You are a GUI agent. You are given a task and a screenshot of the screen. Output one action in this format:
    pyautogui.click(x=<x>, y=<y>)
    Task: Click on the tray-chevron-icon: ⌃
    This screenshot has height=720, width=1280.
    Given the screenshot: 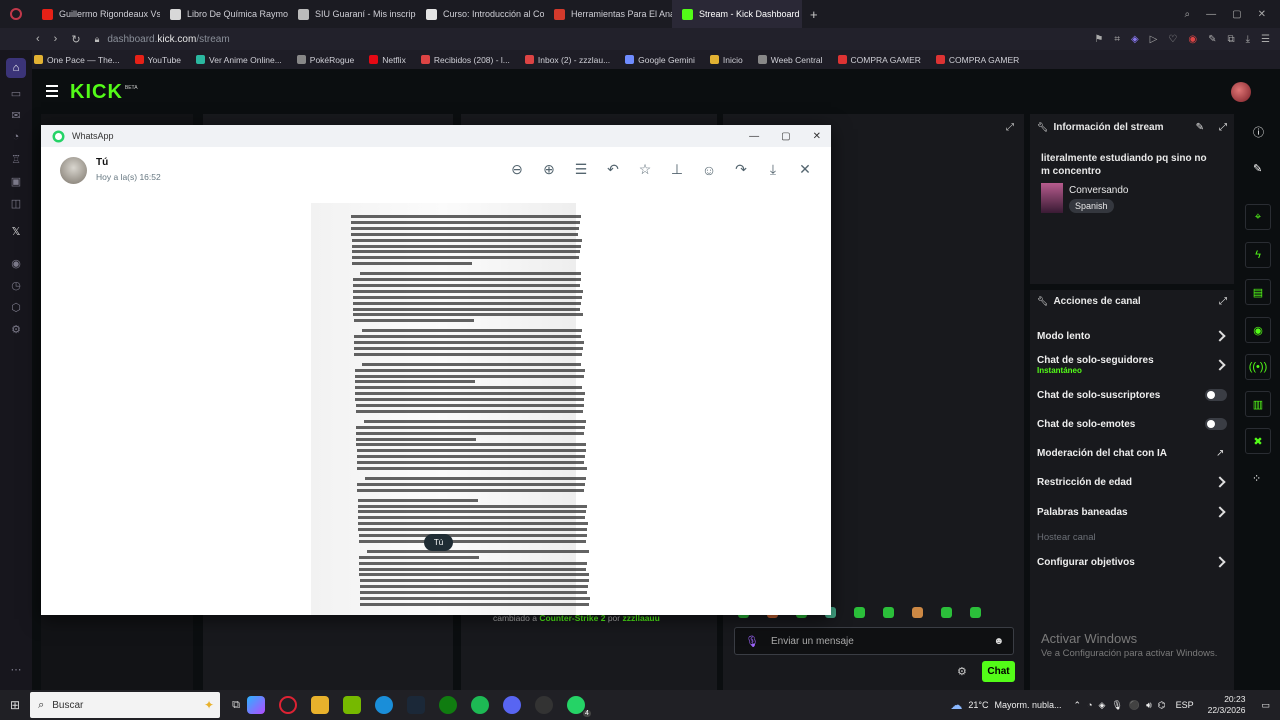 What is the action you would take?
    pyautogui.click(x=1078, y=705)
    